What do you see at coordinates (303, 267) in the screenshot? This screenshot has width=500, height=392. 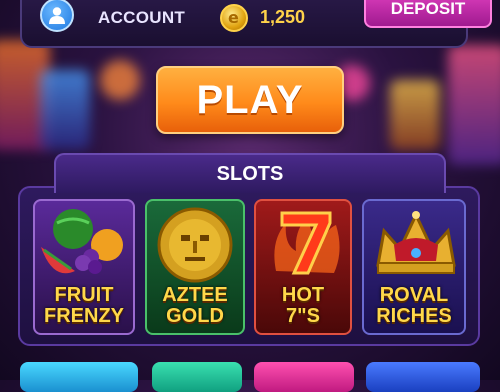 I see `game-card-hot-7s: HOT 7"S` at bounding box center [303, 267].